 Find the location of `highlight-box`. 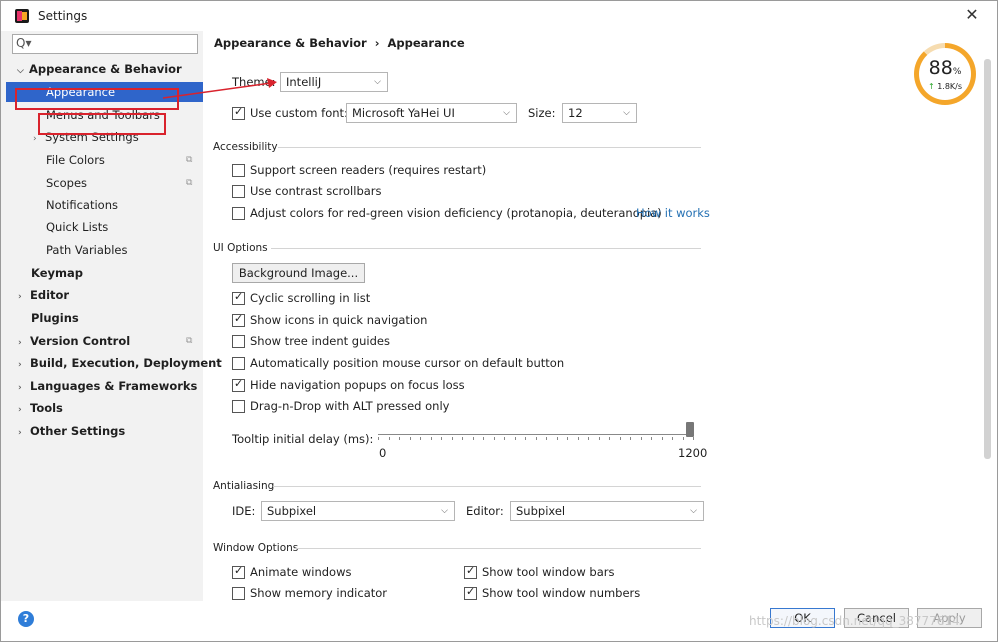

highlight-box is located at coordinates (102, 124).